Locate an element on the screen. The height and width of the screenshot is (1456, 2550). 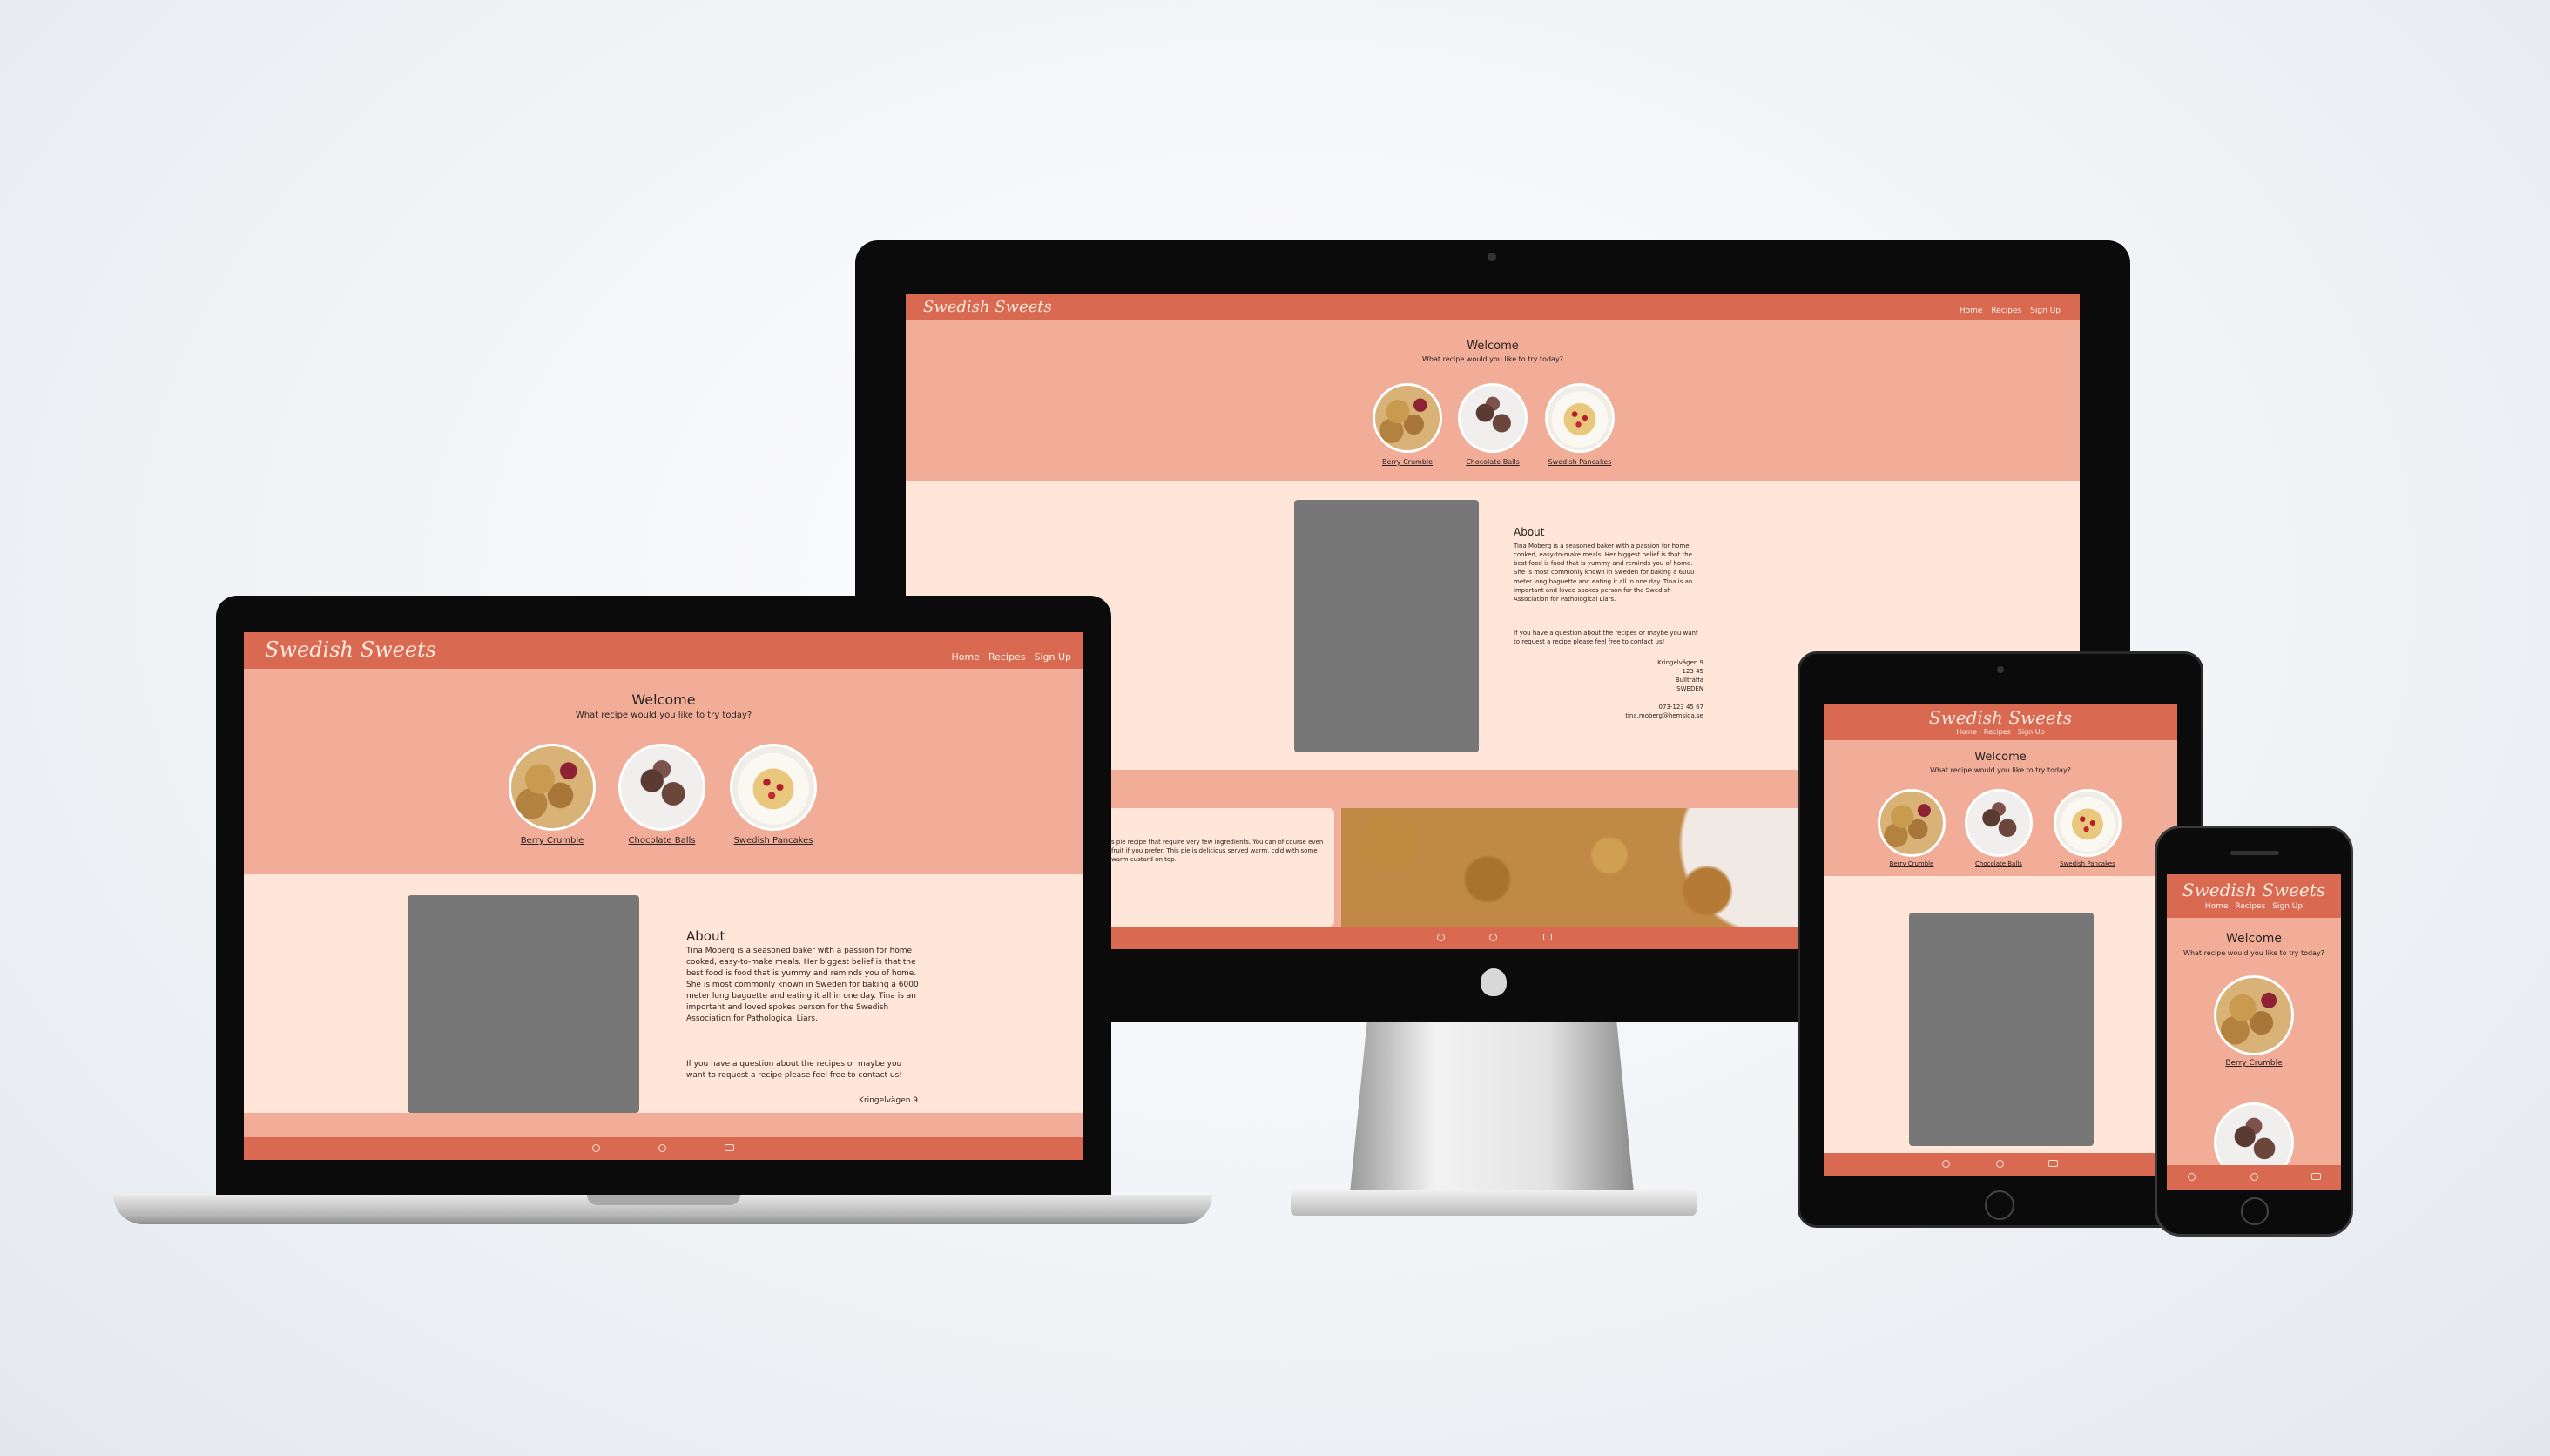
address-country: SWEDEN is located at coordinates (1689, 689).